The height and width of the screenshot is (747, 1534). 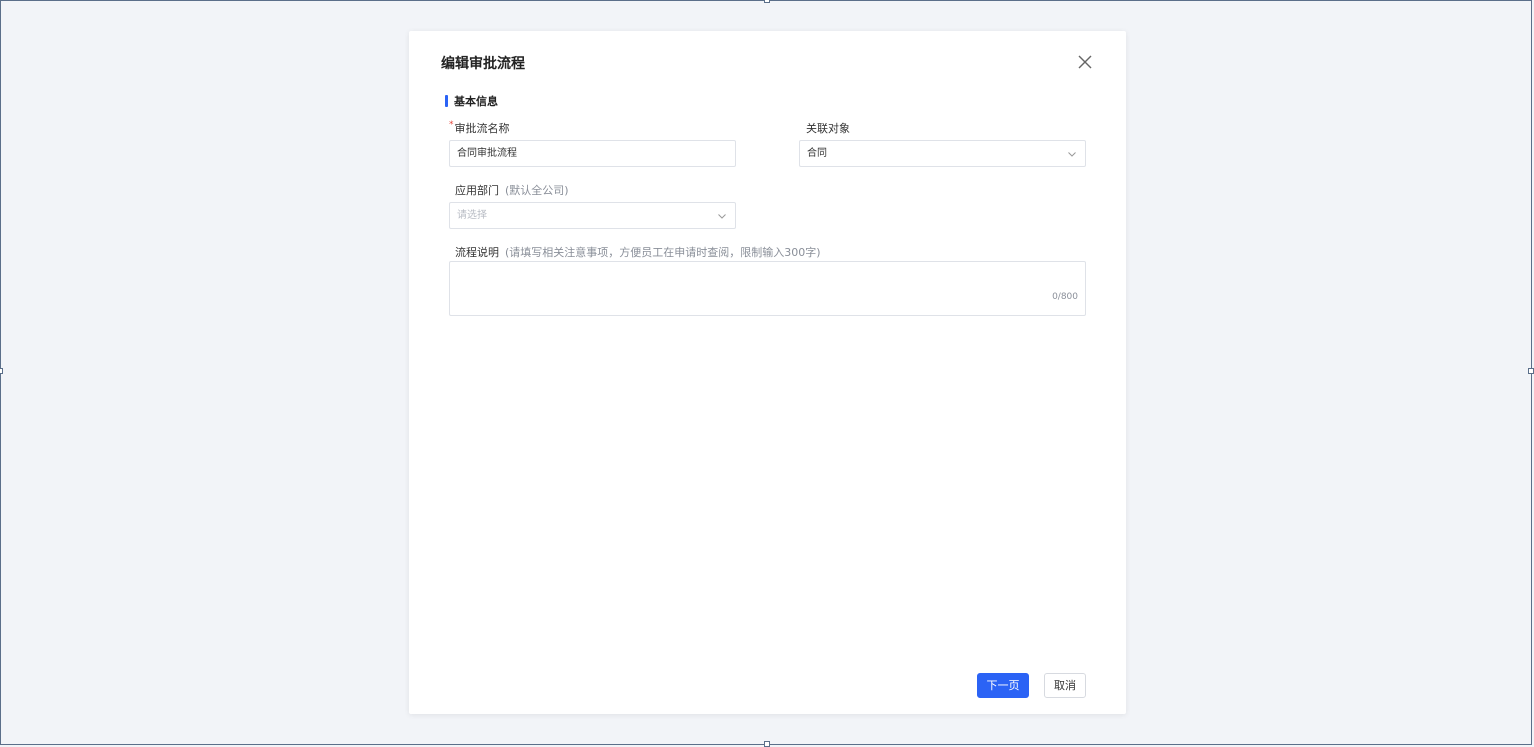 What do you see at coordinates (942, 153) in the screenshot?
I see `related-object-select: 合同` at bounding box center [942, 153].